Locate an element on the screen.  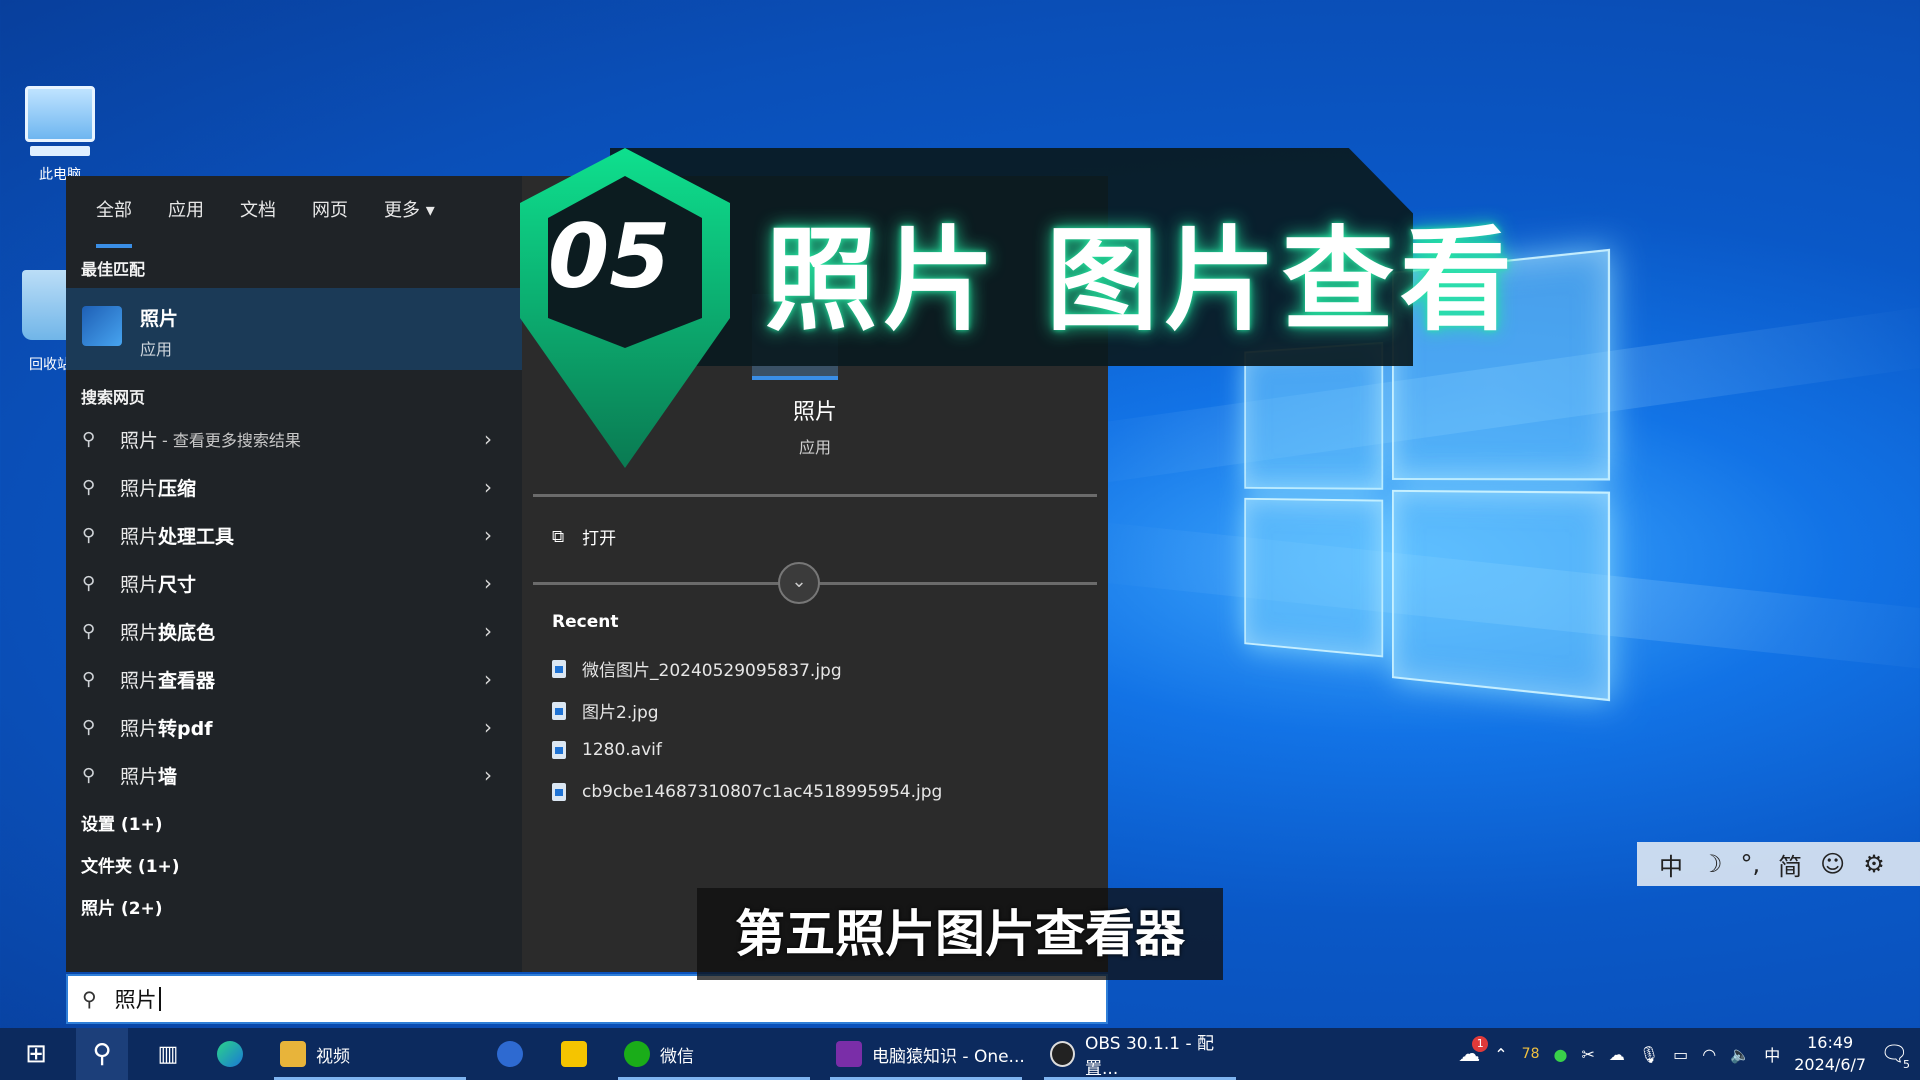
settings-icon: ⚙ is located at coordinates (1874, 864).